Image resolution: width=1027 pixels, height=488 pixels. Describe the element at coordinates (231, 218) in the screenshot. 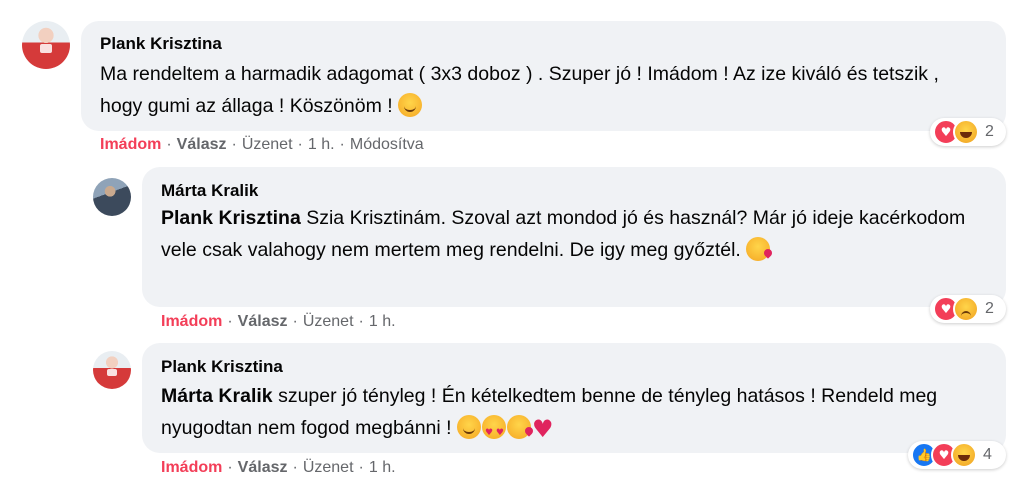

I see `mention-link: Plank Krisztina` at that location.